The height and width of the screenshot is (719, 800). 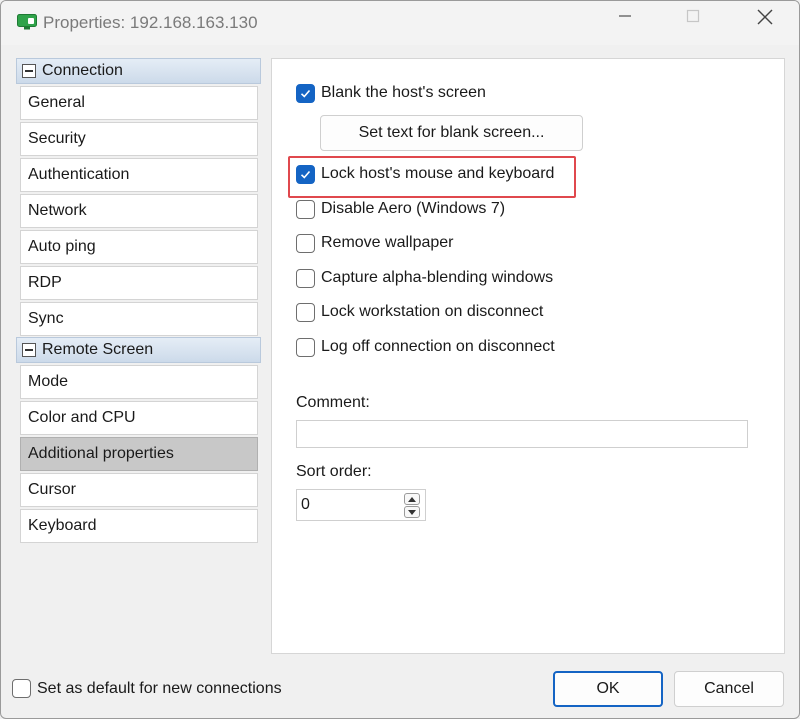 What do you see at coordinates (437, 277) in the screenshot?
I see `capture-alpha-label: Capture alpha-blending windows` at bounding box center [437, 277].